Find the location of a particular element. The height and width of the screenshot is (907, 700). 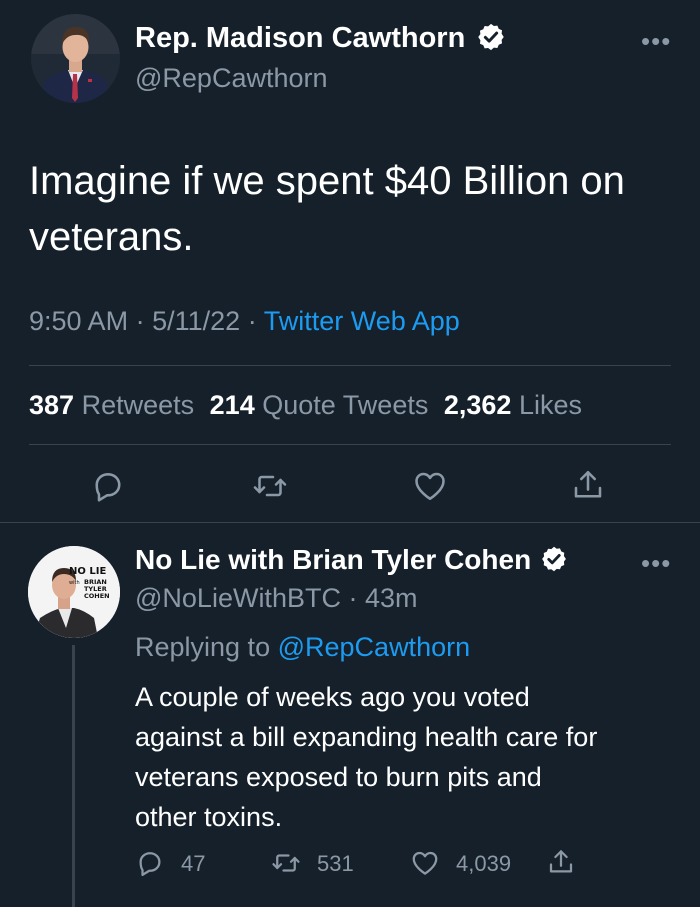

replying-to-handle: @RepCawthorn is located at coordinates (374, 647).